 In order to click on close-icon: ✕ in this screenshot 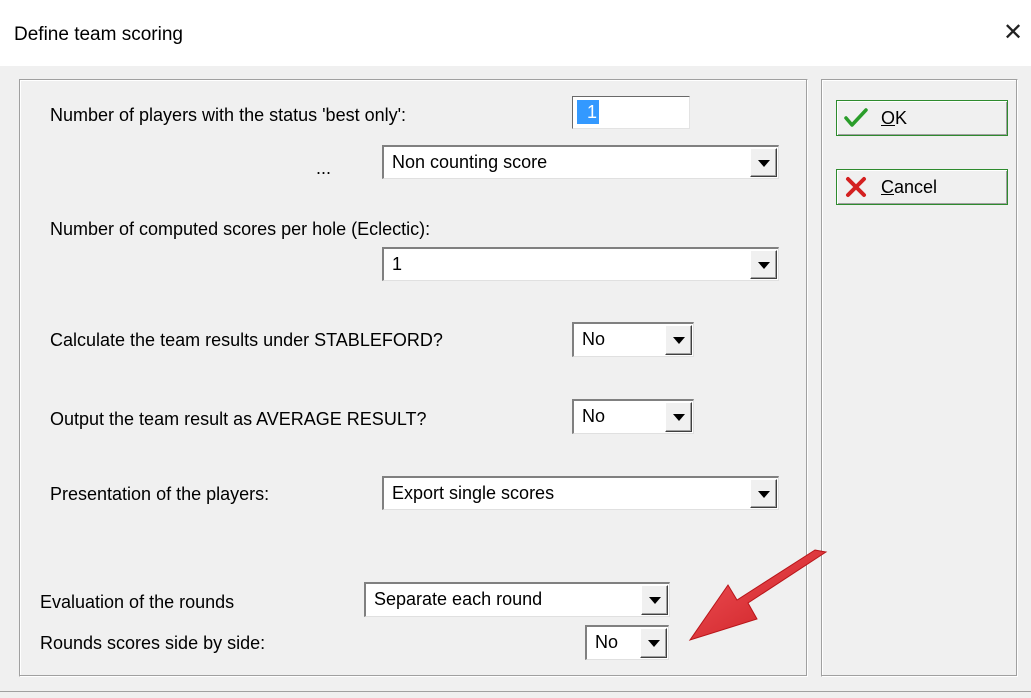, I will do `click(1013, 33)`.